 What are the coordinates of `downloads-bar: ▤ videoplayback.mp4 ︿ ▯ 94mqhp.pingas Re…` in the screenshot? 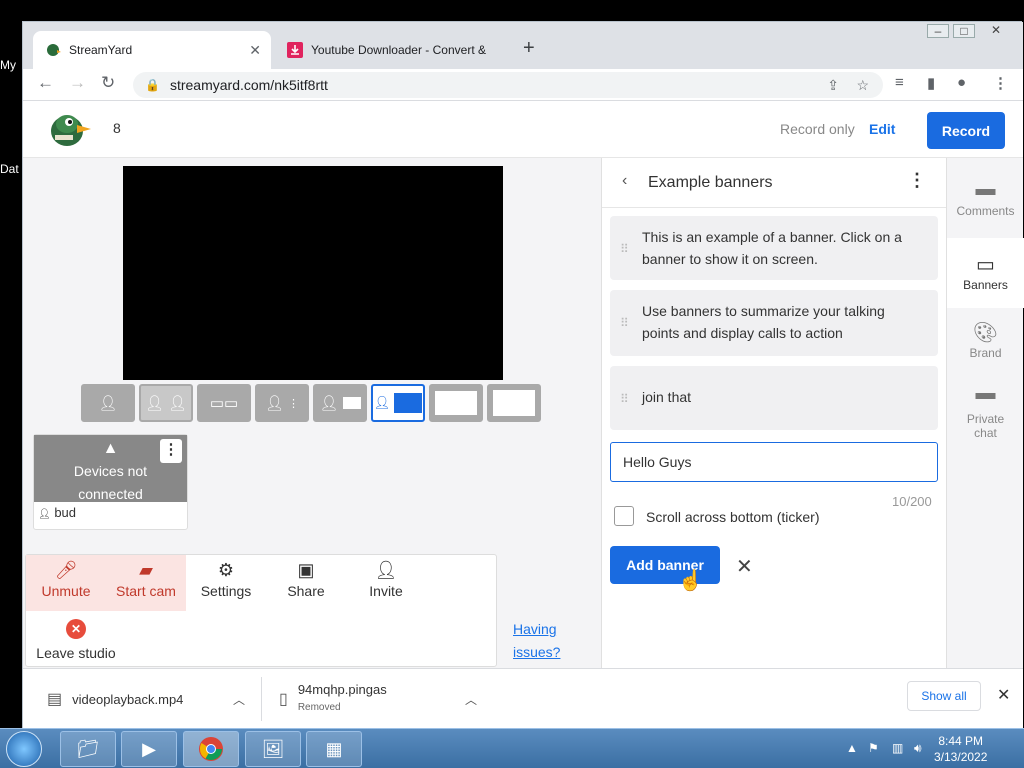 It's located at (523, 698).